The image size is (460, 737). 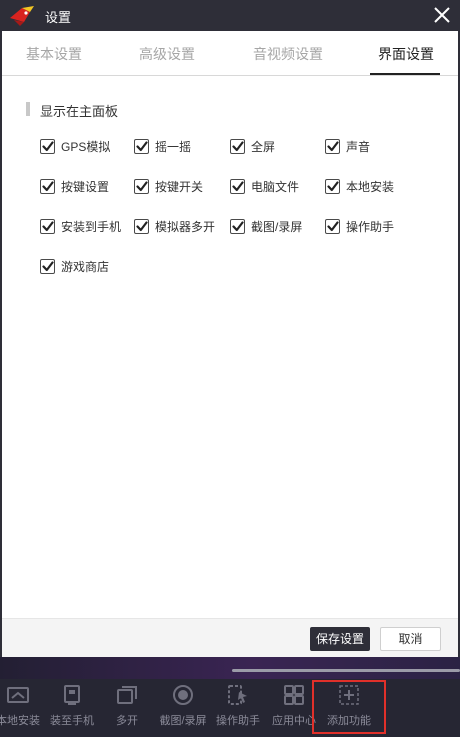 What do you see at coordinates (263, 147) in the screenshot?
I see `option-label: 全屏` at bounding box center [263, 147].